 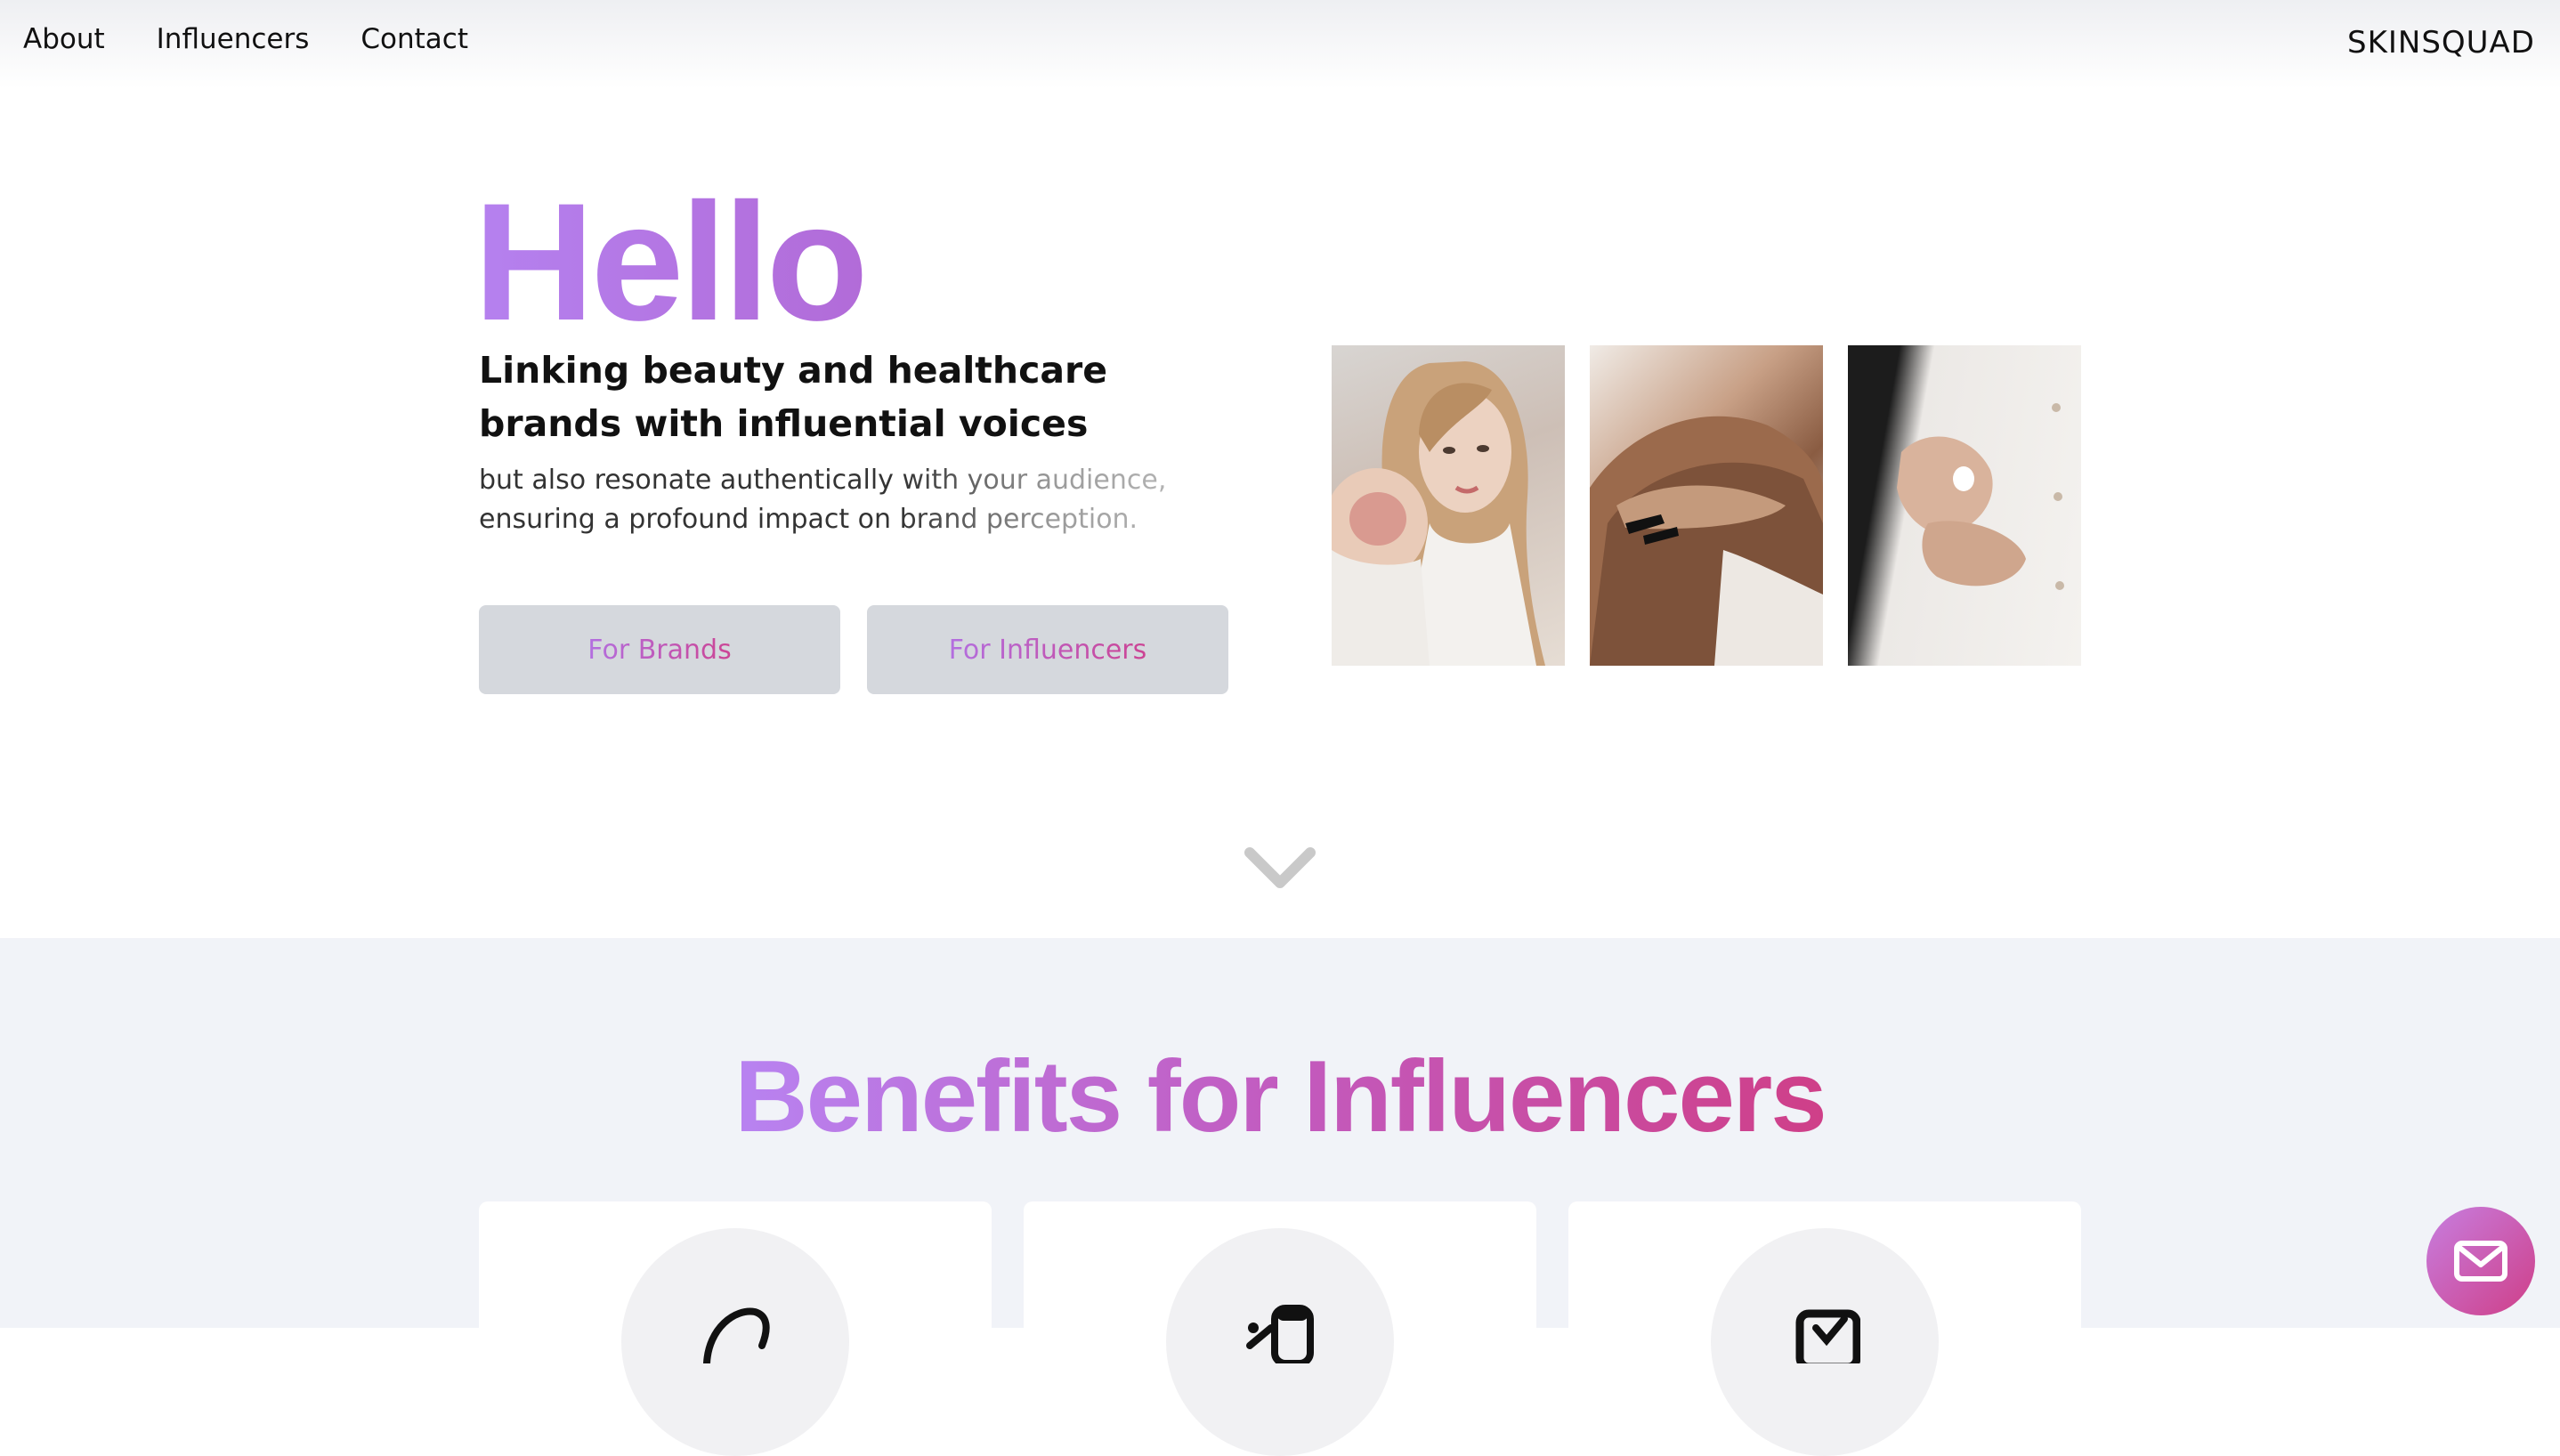 What do you see at coordinates (1439, 513) in the screenshot?
I see `woman-portrait-image` at bounding box center [1439, 513].